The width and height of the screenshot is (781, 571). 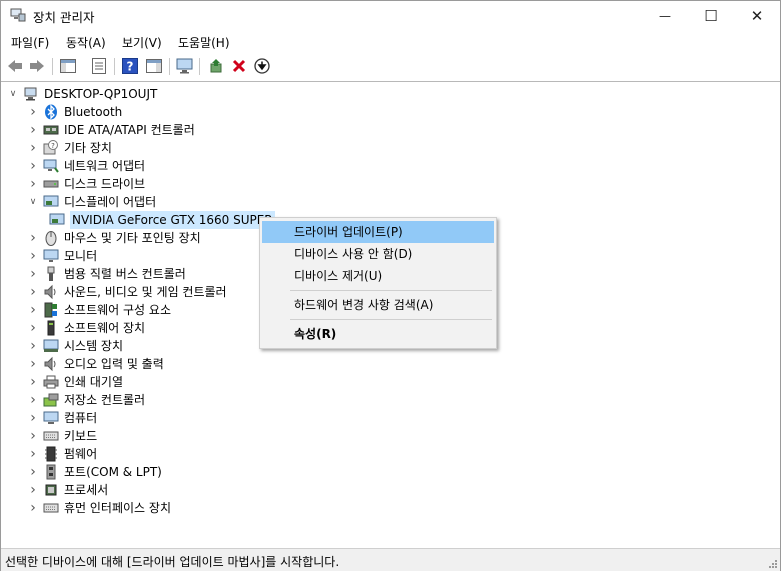 What do you see at coordinates (86, 166) in the screenshot?
I see `tree-category-item: › 네트워크 어댑터` at bounding box center [86, 166].